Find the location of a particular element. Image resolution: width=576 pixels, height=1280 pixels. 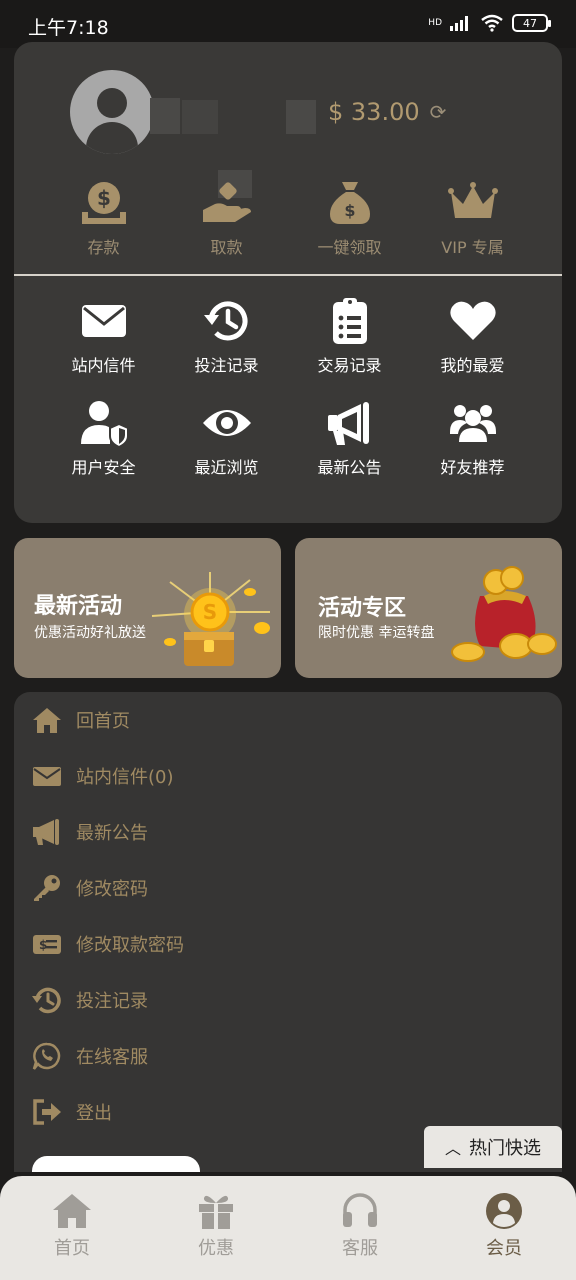

menu-change-withdraw-password: $ 修改取款密码 is located at coordinates (108, 944).